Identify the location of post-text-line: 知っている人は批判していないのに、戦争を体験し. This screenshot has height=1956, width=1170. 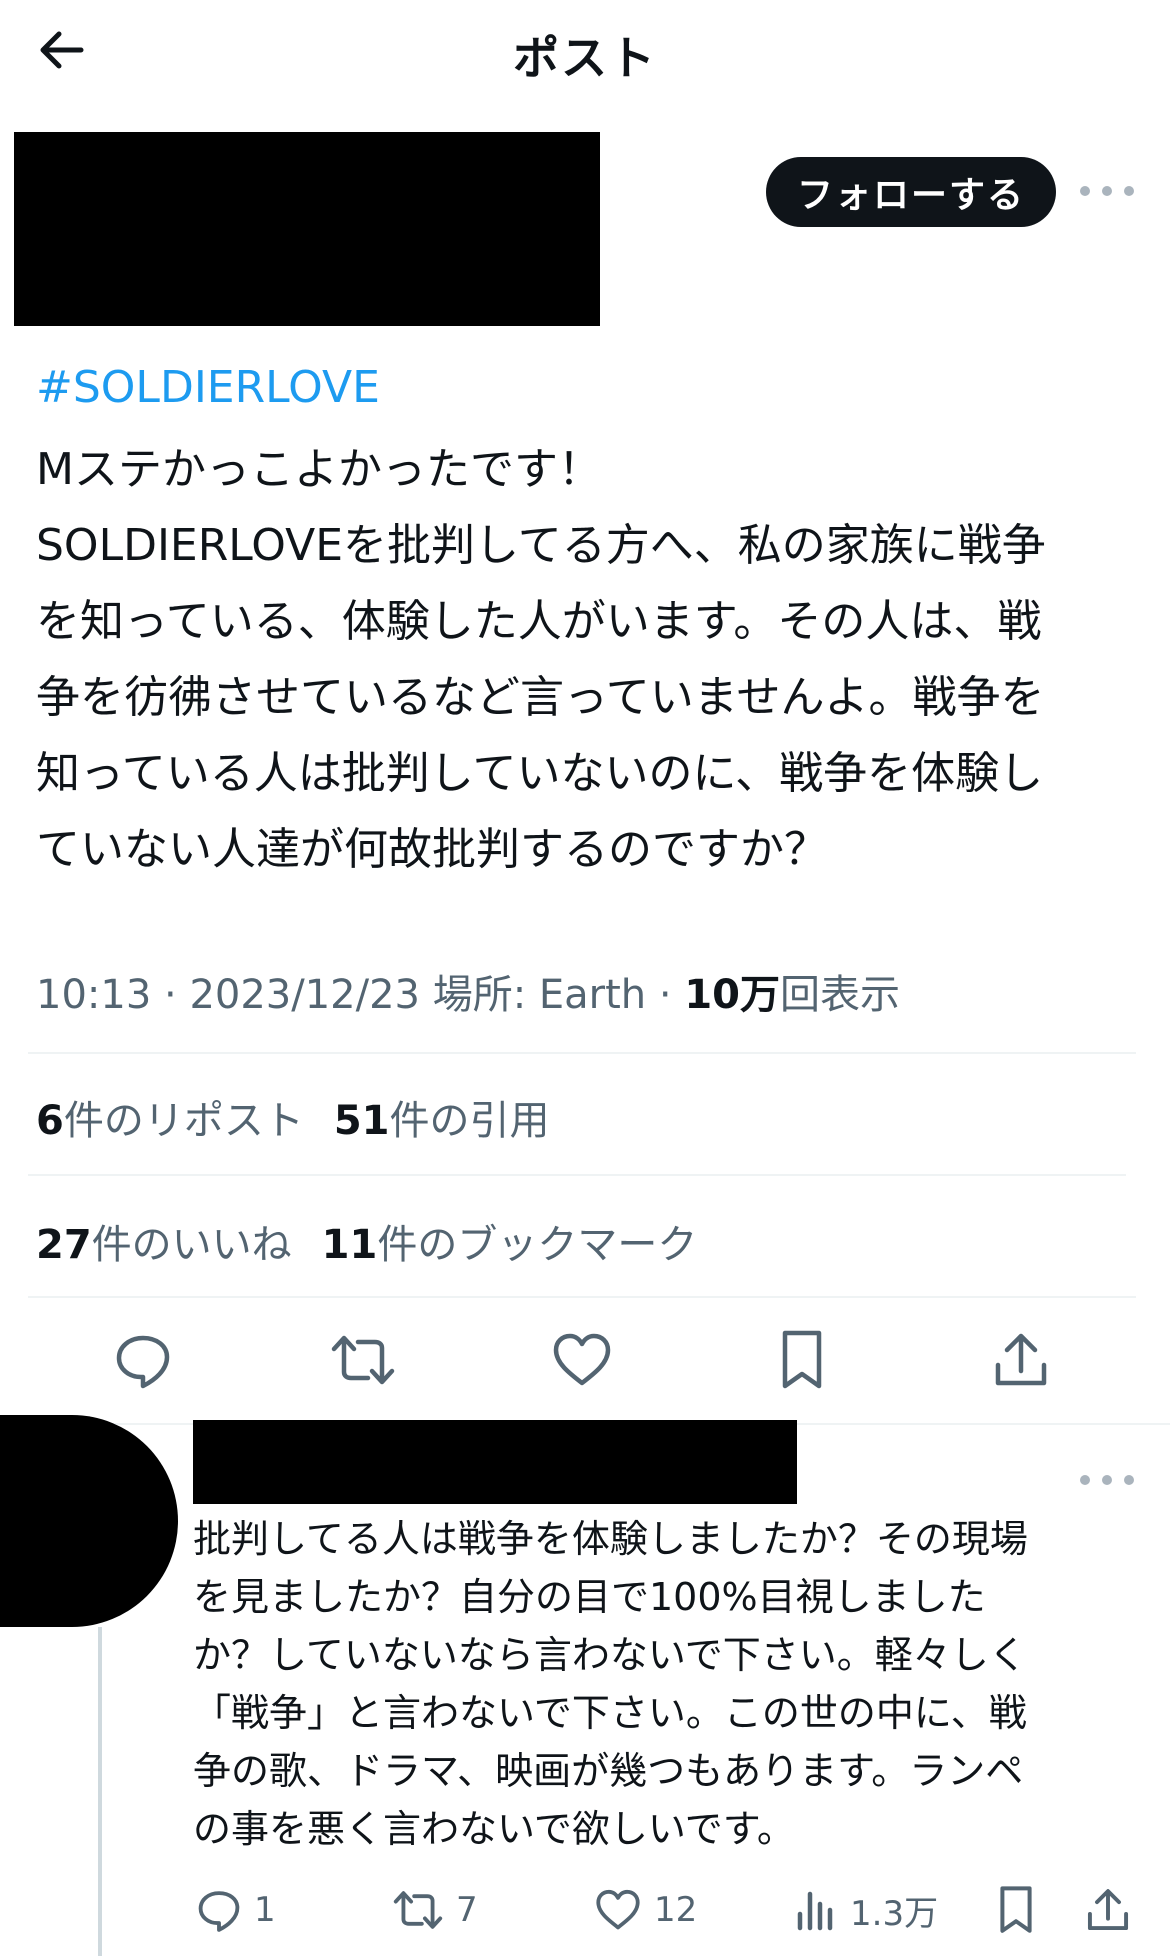
(540, 773).